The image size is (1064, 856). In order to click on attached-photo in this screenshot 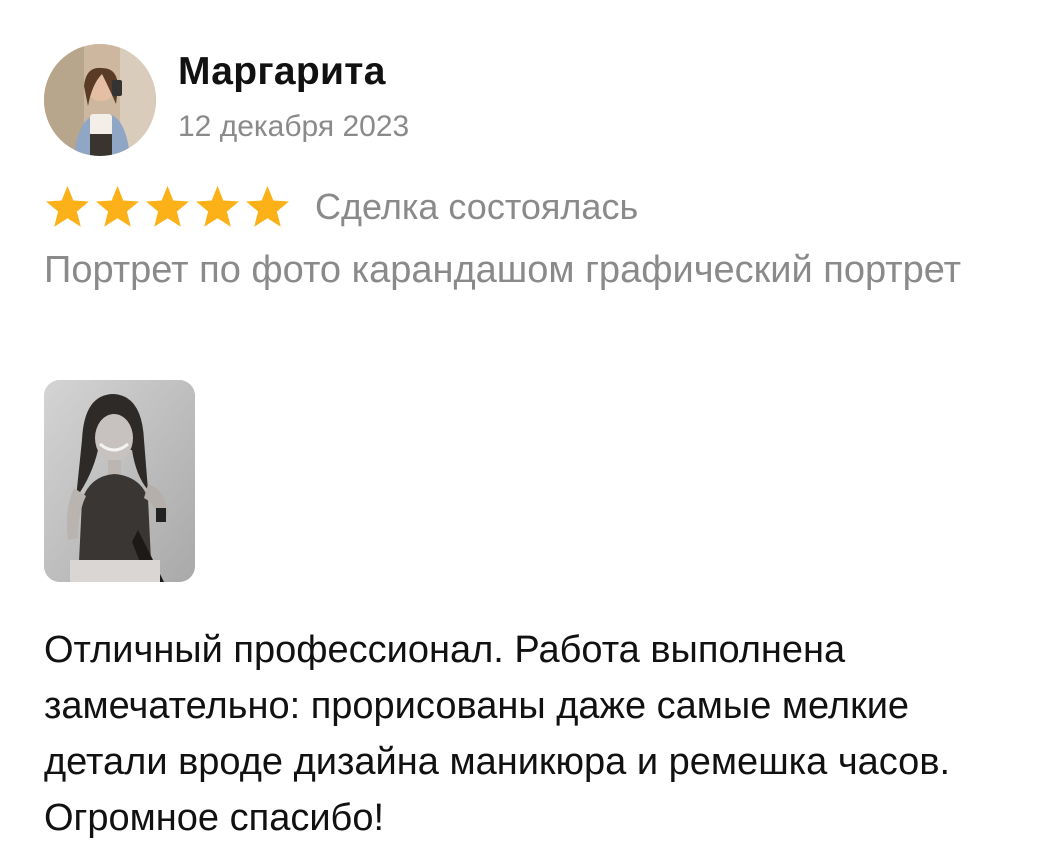, I will do `click(119, 481)`.